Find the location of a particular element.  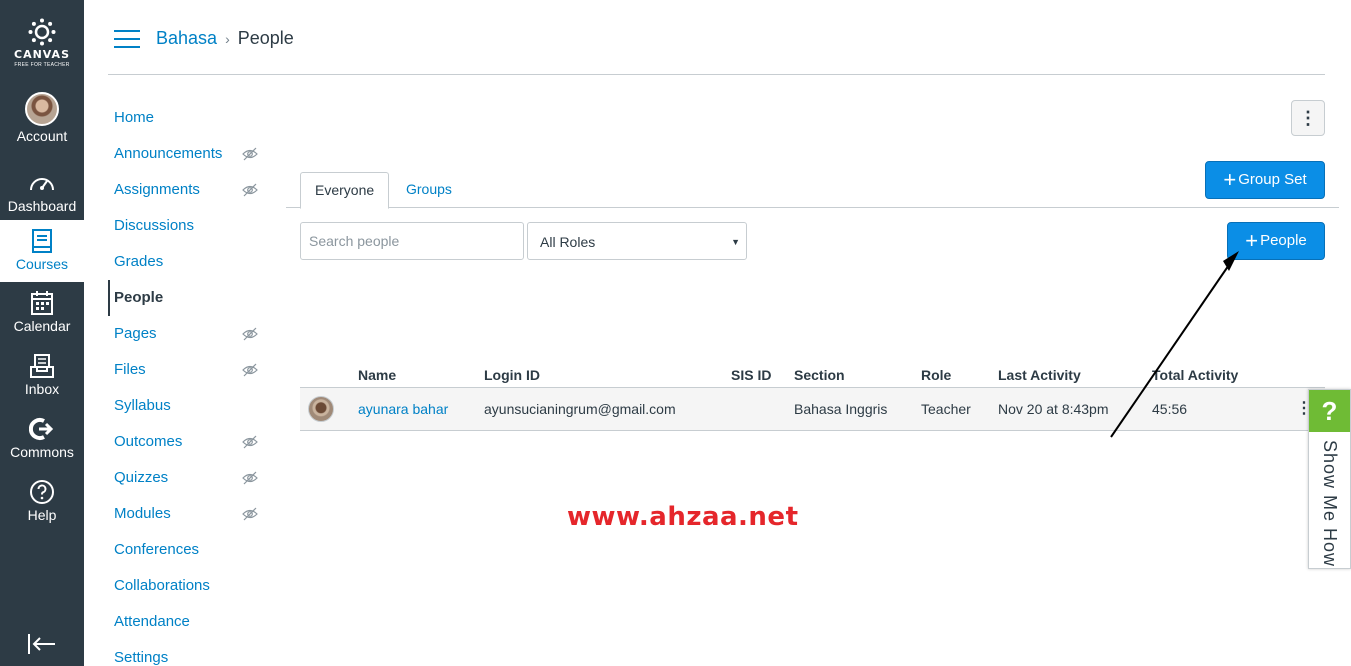

people-tabs: Everyone Groups is located at coordinates (812, 190).